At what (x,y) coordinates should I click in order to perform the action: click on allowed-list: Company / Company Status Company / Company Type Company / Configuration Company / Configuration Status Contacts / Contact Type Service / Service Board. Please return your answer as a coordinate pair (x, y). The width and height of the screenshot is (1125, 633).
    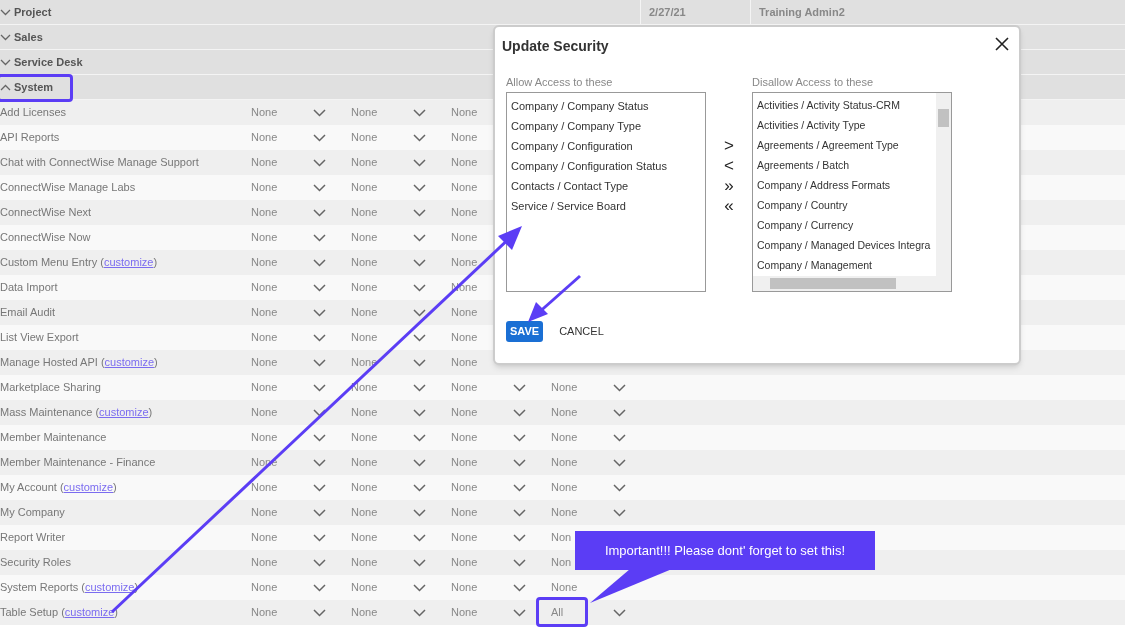
    Looking at the image, I should click on (606, 192).